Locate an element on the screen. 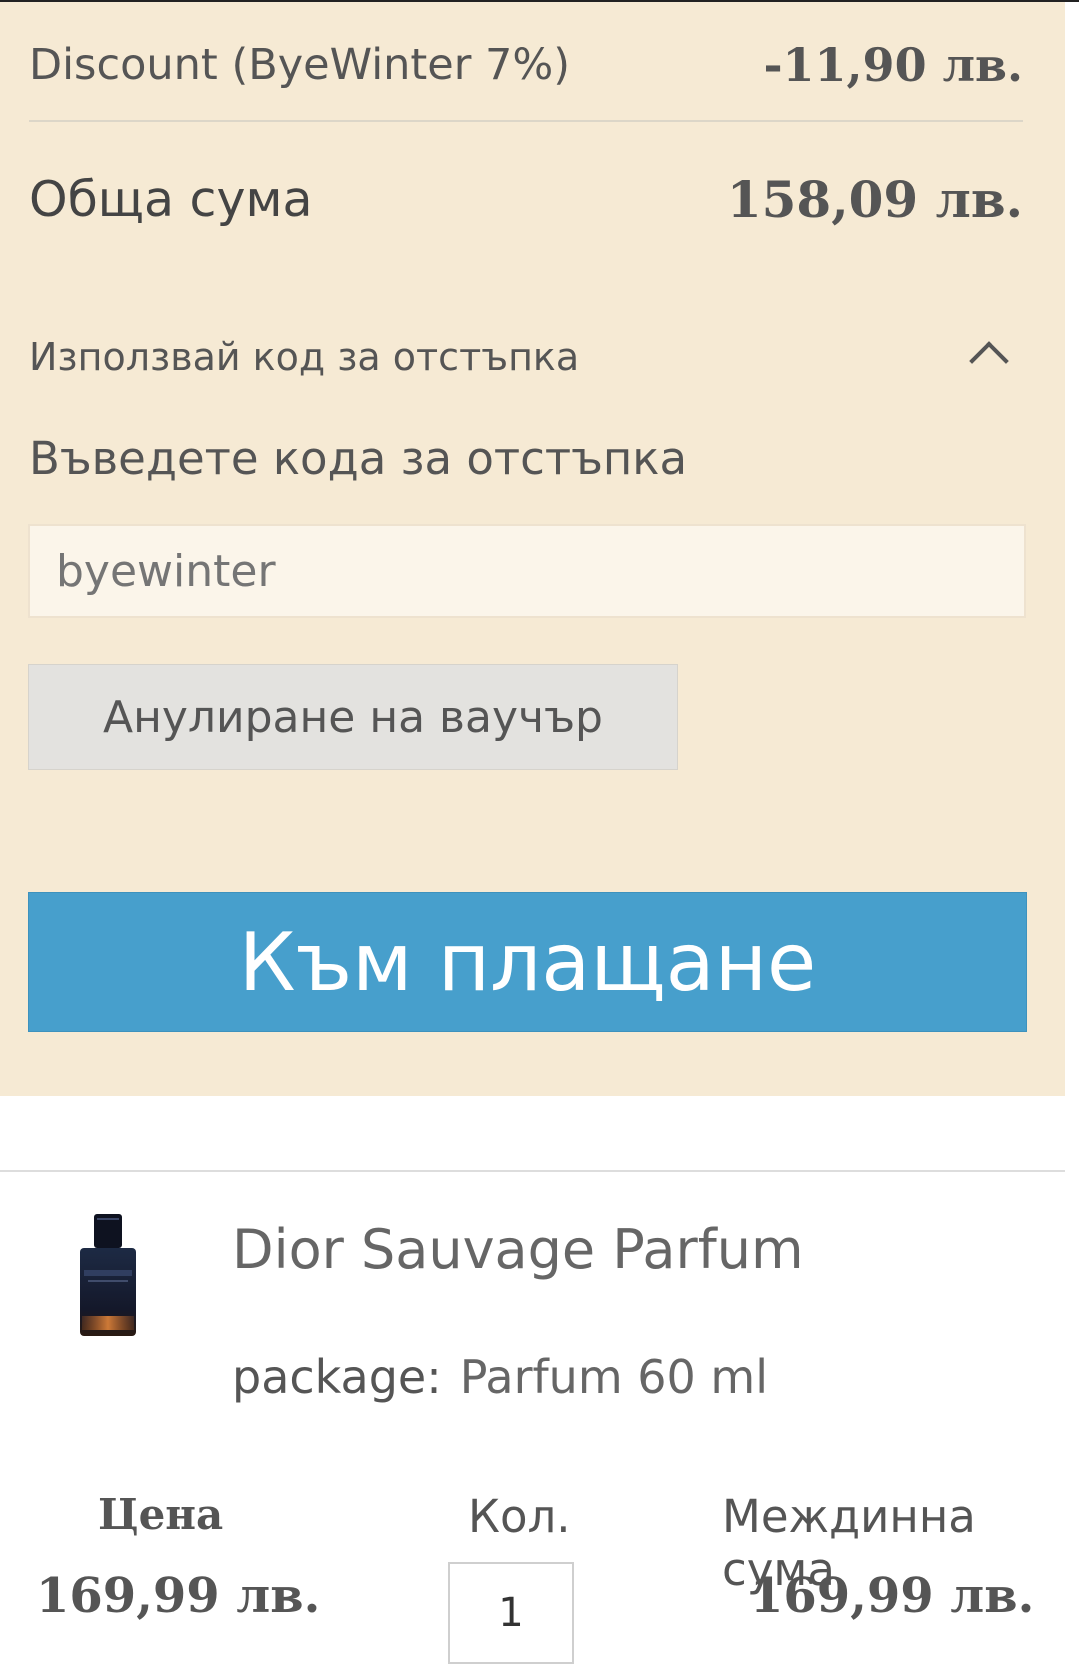 The width and height of the screenshot is (1079, 1677). coupon-toggle: Използвай код за отстъпка is located at coordinates (526, 357).